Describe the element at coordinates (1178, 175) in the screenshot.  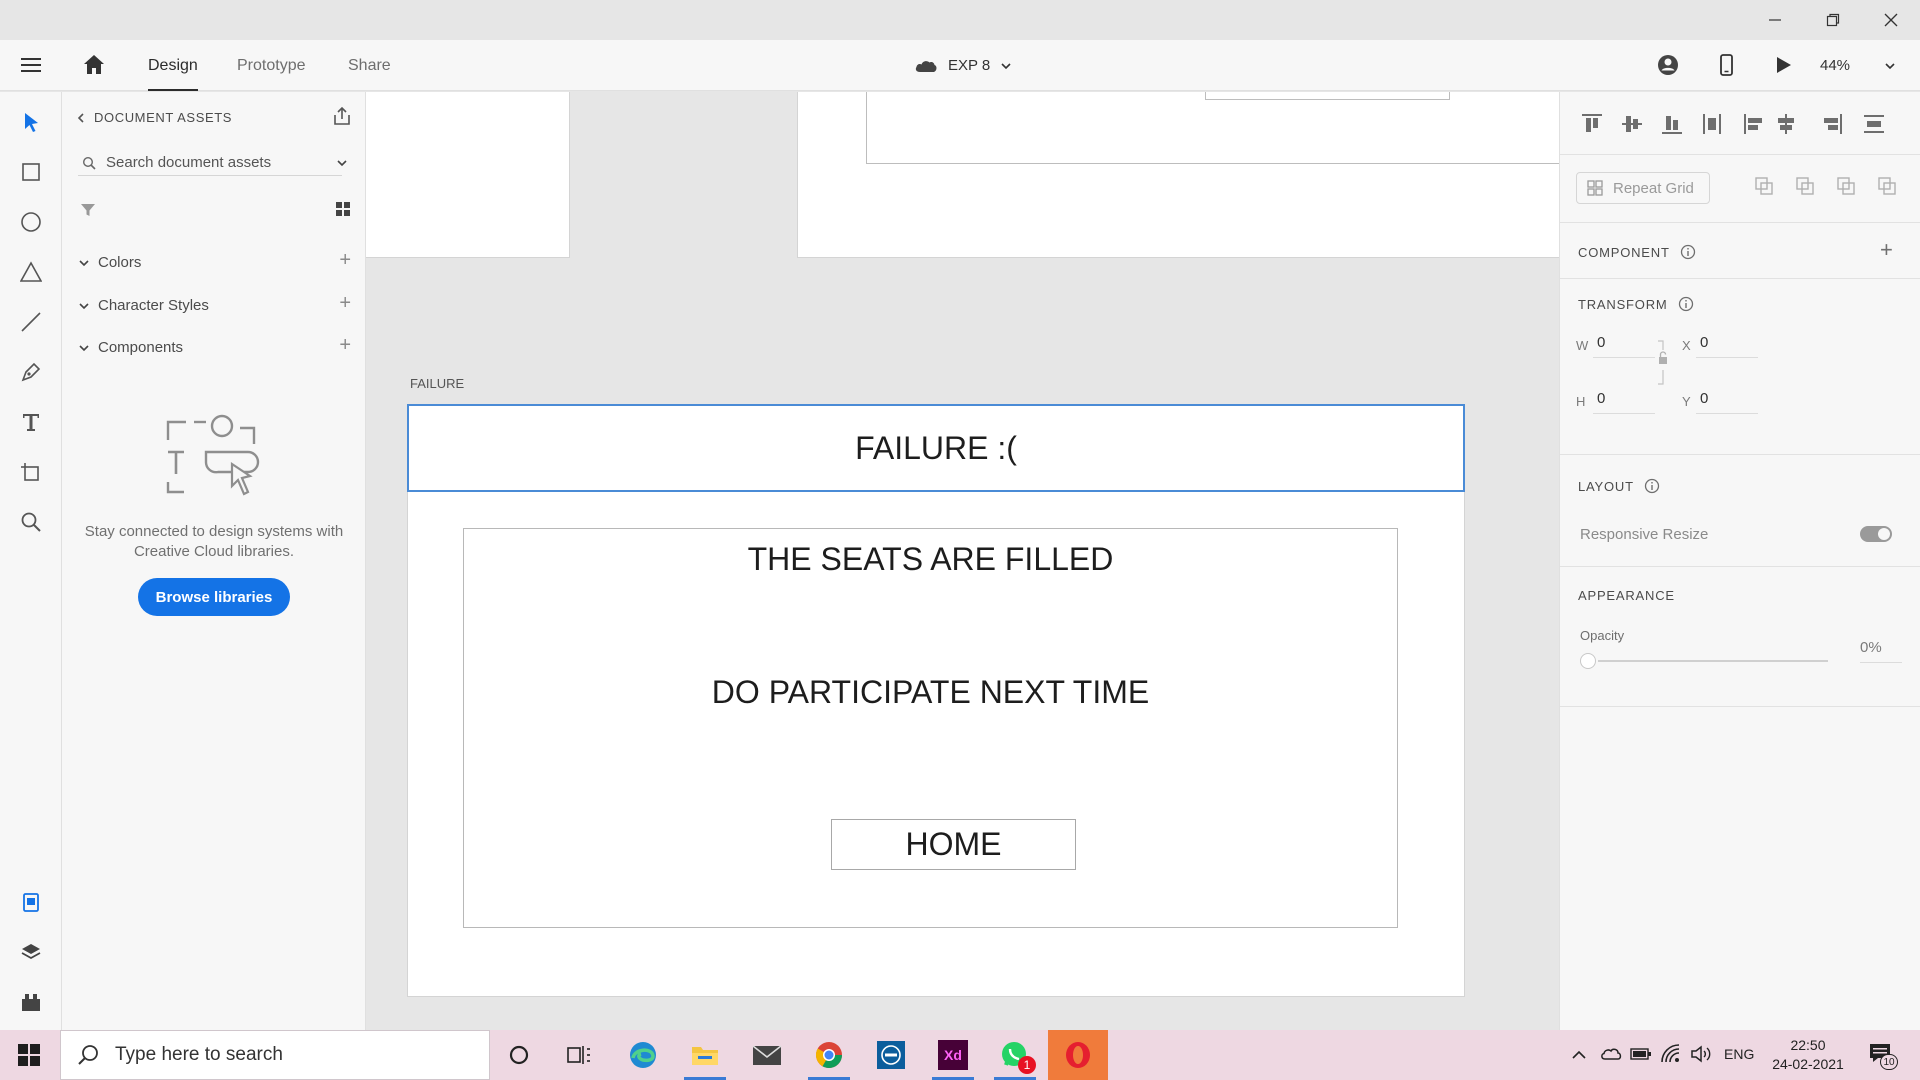
I see `artboard-partial-right` at that location.